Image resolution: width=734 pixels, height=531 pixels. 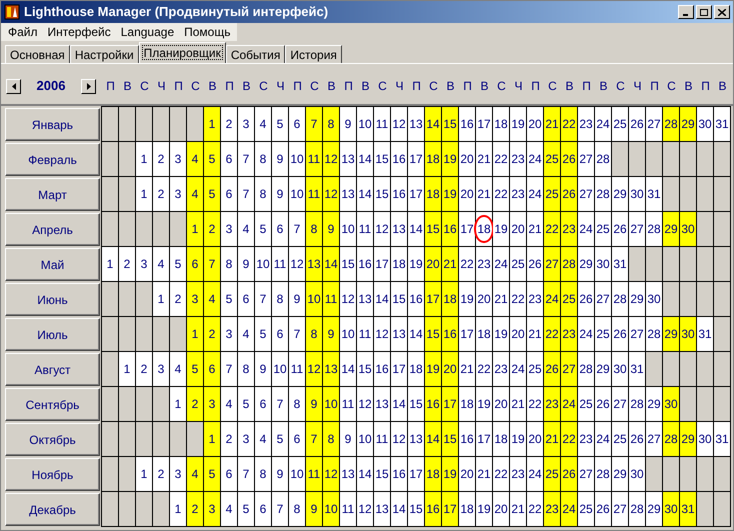 I want to click on tab: Планировщик, so click(x=182, y=52).